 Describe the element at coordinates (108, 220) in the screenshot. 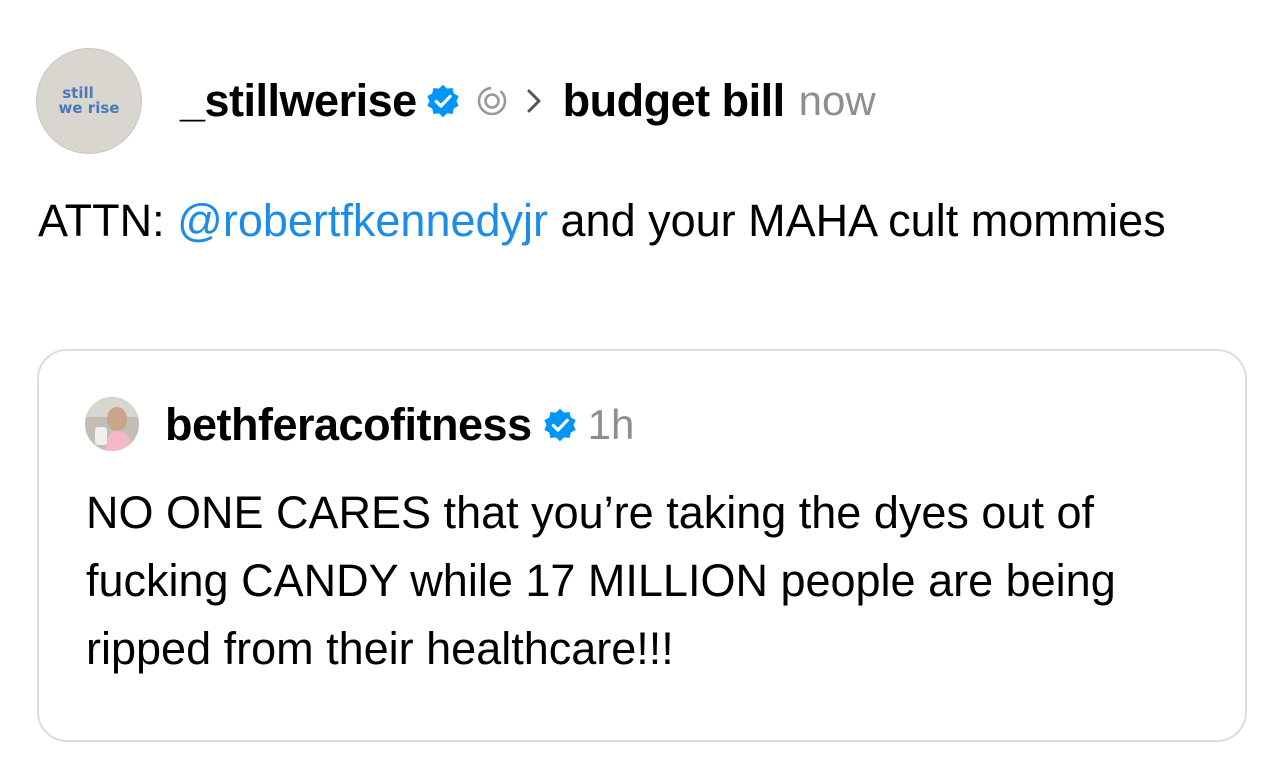

I see `post-text-prefix: ATTN:` at that location.